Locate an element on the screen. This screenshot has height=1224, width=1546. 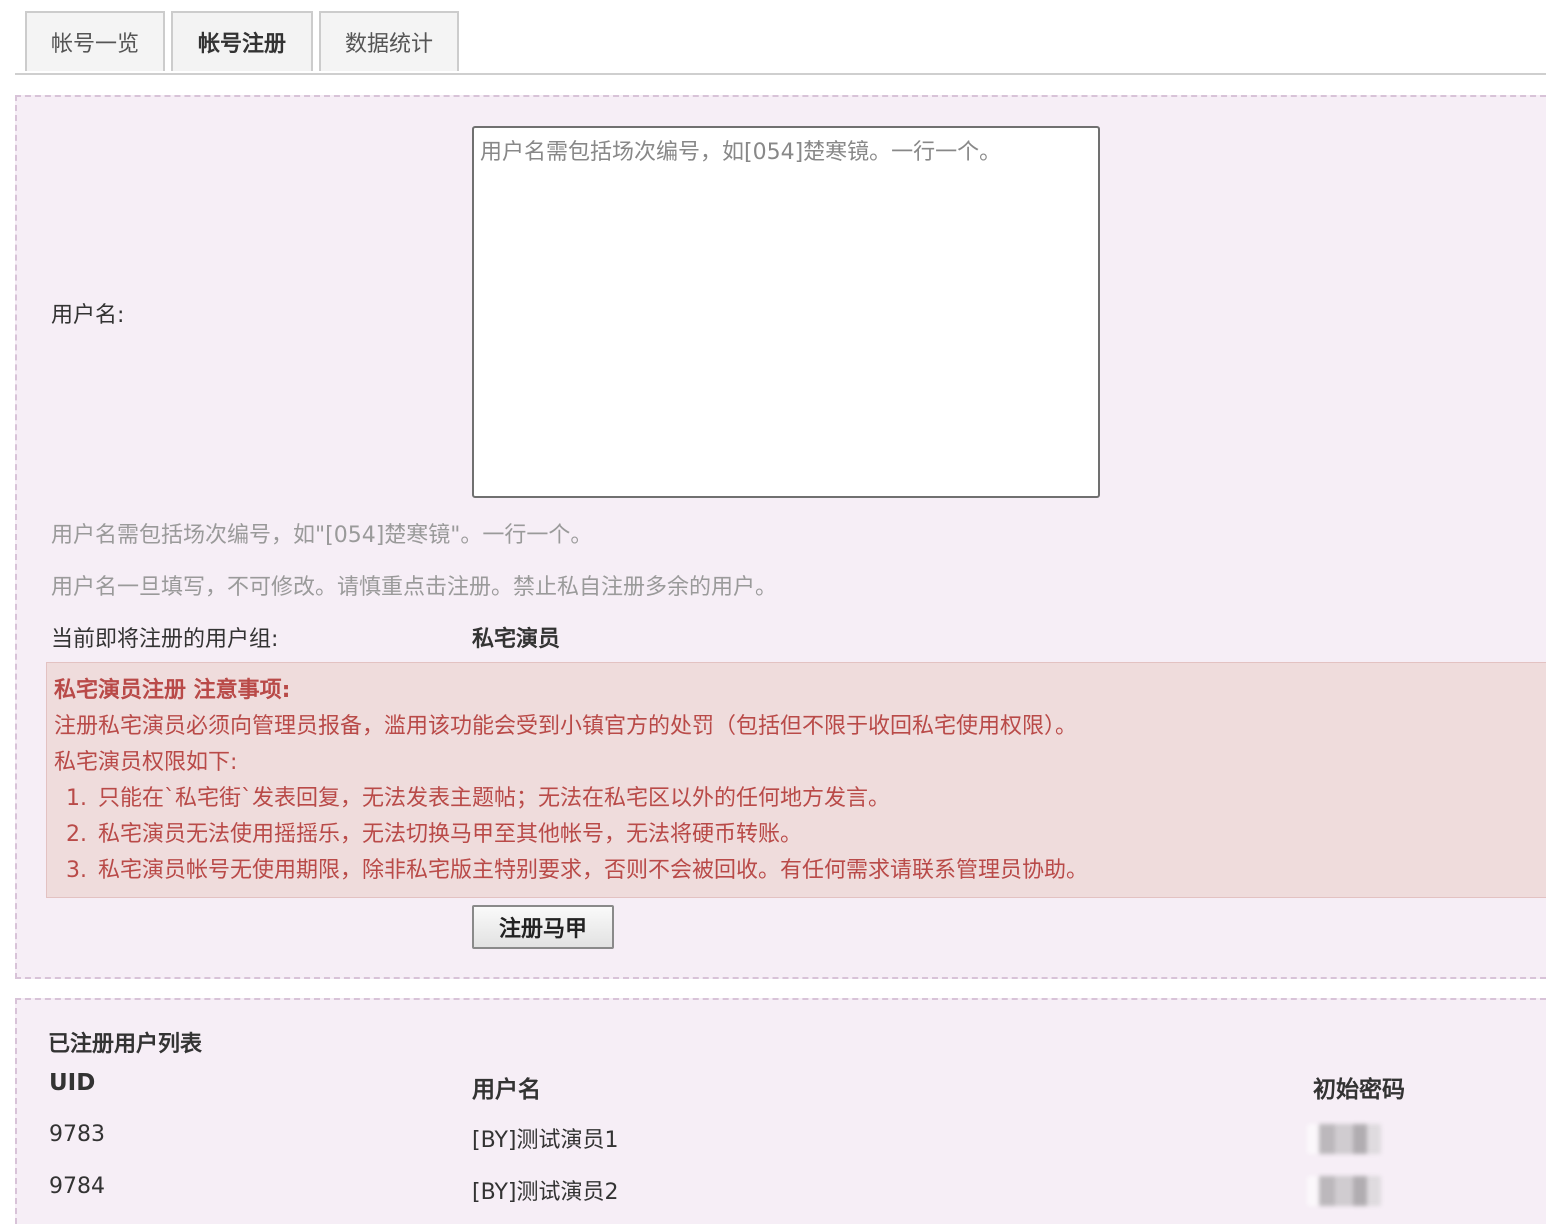
user-group-value: 私宅演员 is located at coordinates (516, 639).